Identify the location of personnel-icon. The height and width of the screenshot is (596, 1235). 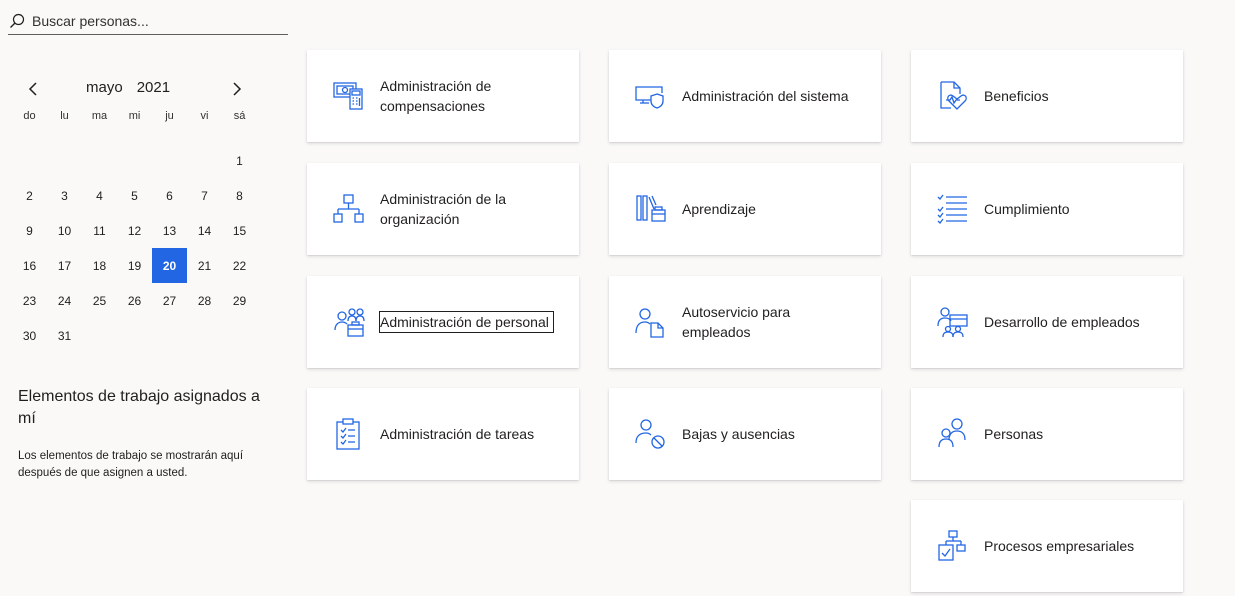
(349, 322).